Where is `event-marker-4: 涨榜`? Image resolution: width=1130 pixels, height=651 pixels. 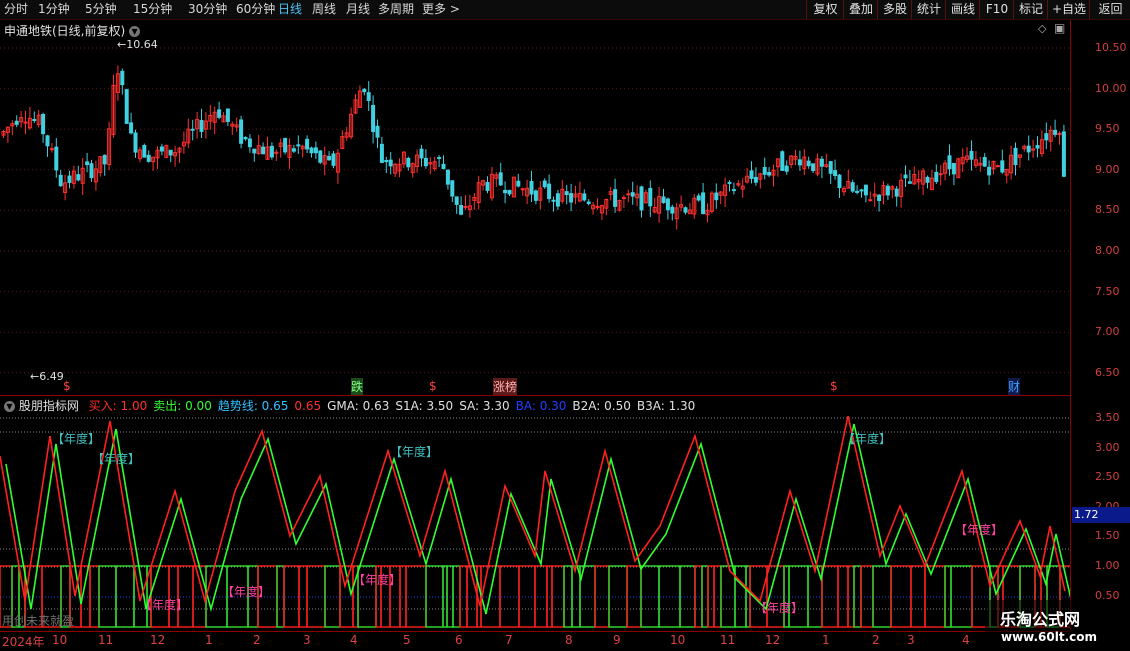
event-marker-4: 涨榜 is located at coordinates (505, 386).